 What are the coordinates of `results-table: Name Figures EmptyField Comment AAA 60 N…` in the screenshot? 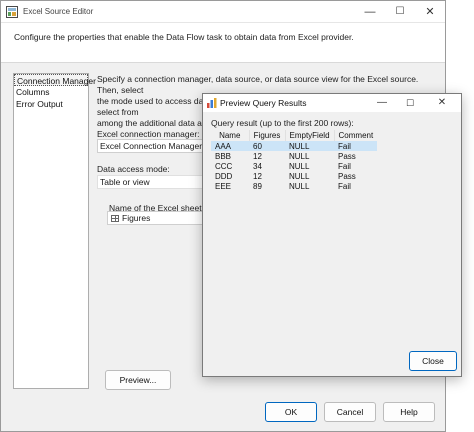 It's located at (294, 160).